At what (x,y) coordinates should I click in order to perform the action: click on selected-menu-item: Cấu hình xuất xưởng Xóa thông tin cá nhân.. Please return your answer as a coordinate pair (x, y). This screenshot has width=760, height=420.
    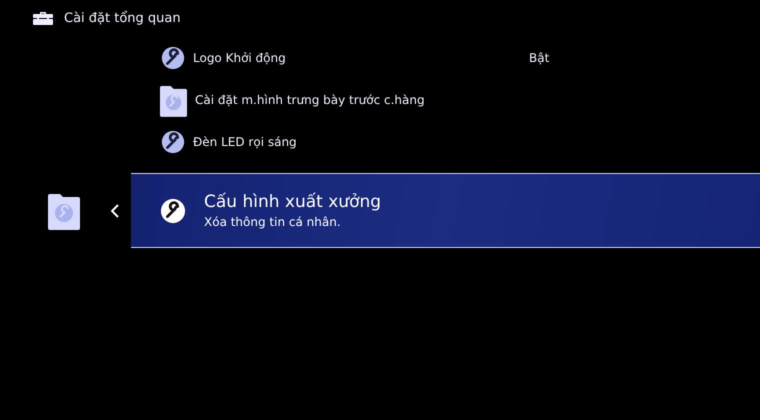
    Looking at the image, I should click on (445, 210).